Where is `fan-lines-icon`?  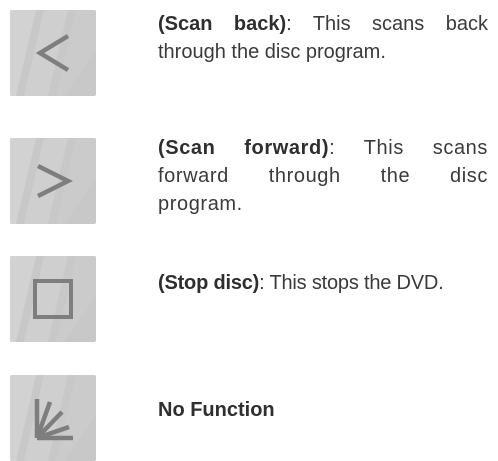
fan-lines-icon is located at coordinates (53, 418).